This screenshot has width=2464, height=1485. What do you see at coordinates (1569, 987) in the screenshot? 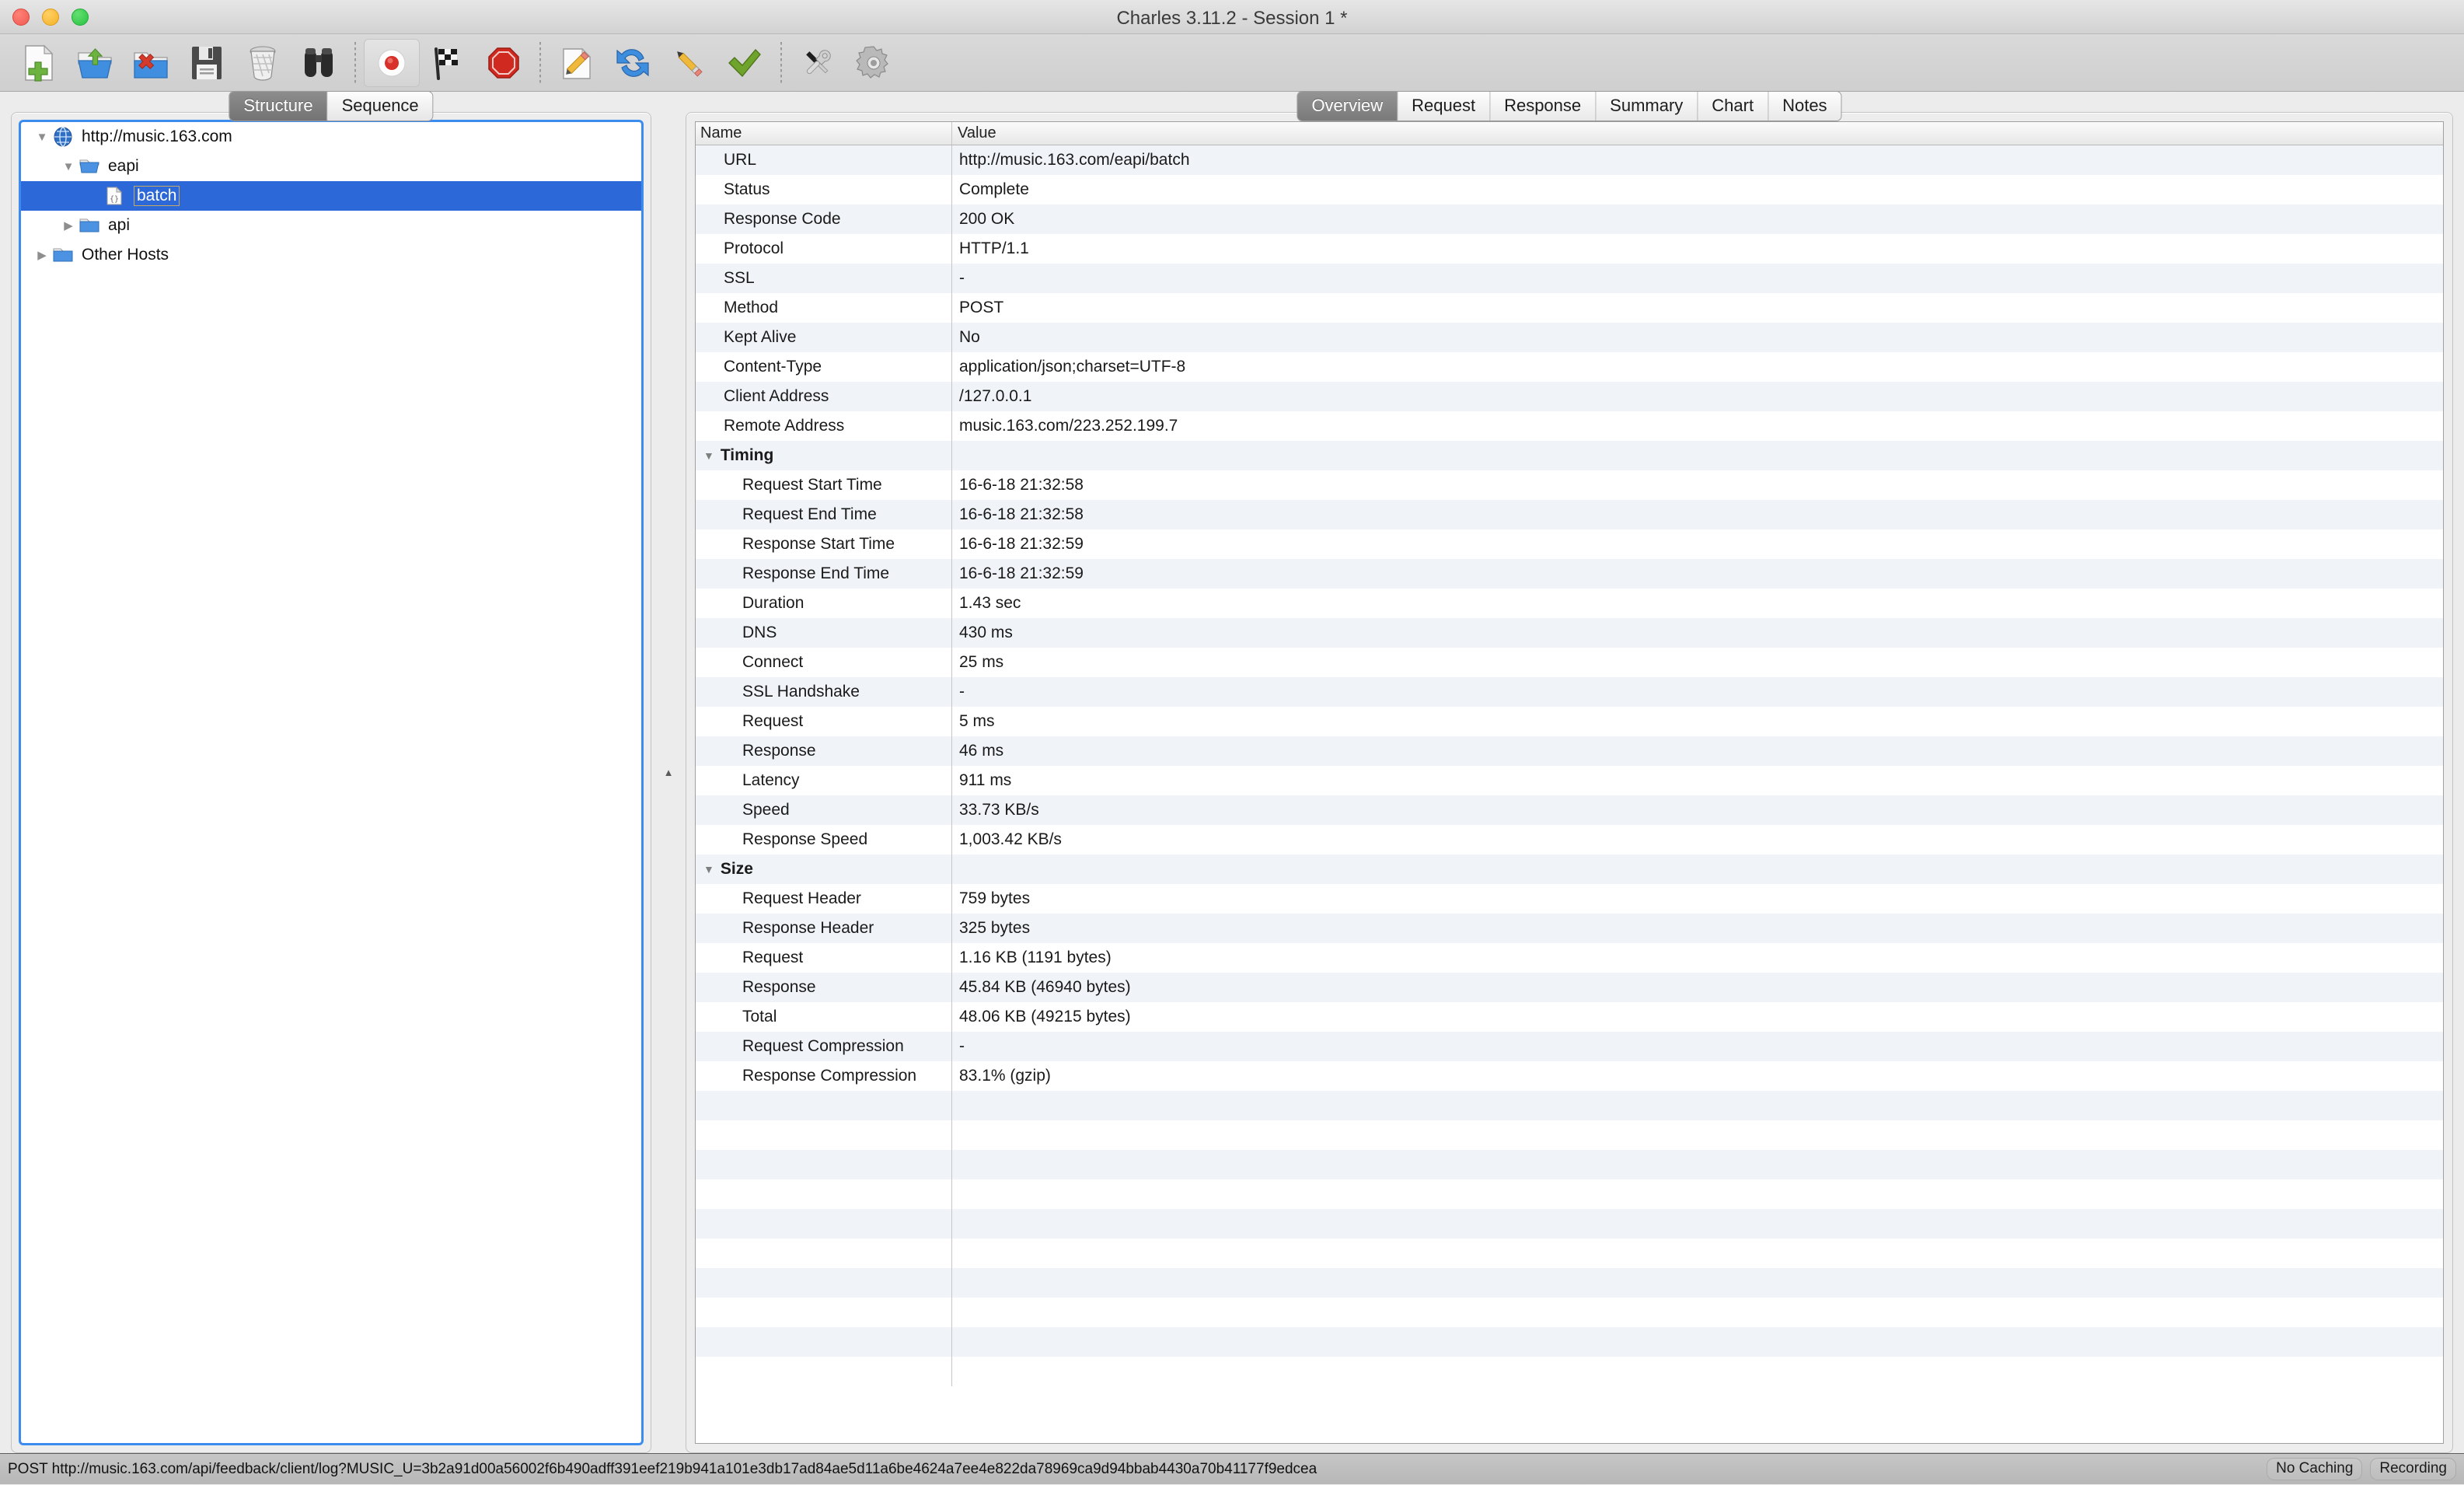
I see `table-row: Response 45.84 KB (46940 bytes)` at bounding box center [1569, 987].